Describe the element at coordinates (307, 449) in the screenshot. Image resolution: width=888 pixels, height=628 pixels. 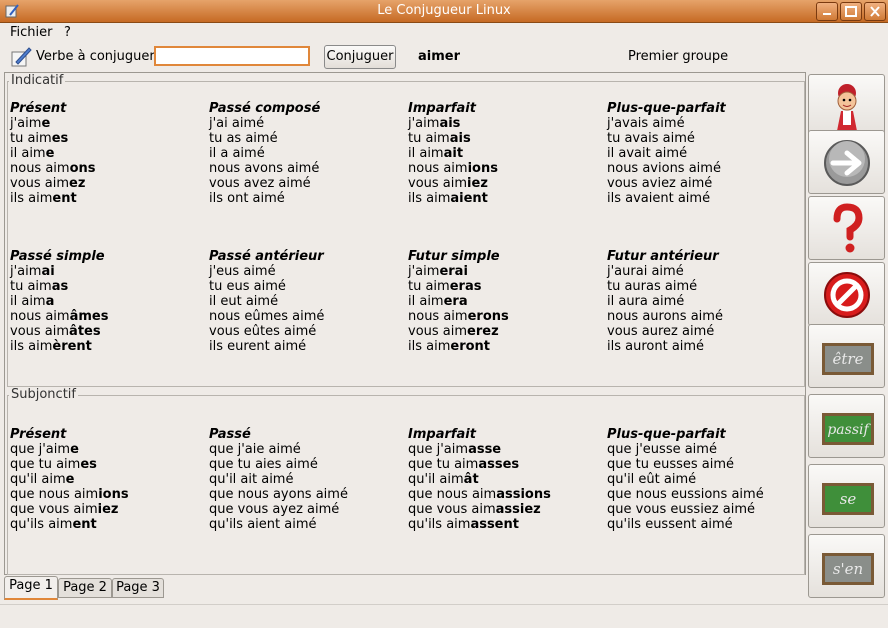
I see `conjugation-line: que j'aie aimé` at that location.